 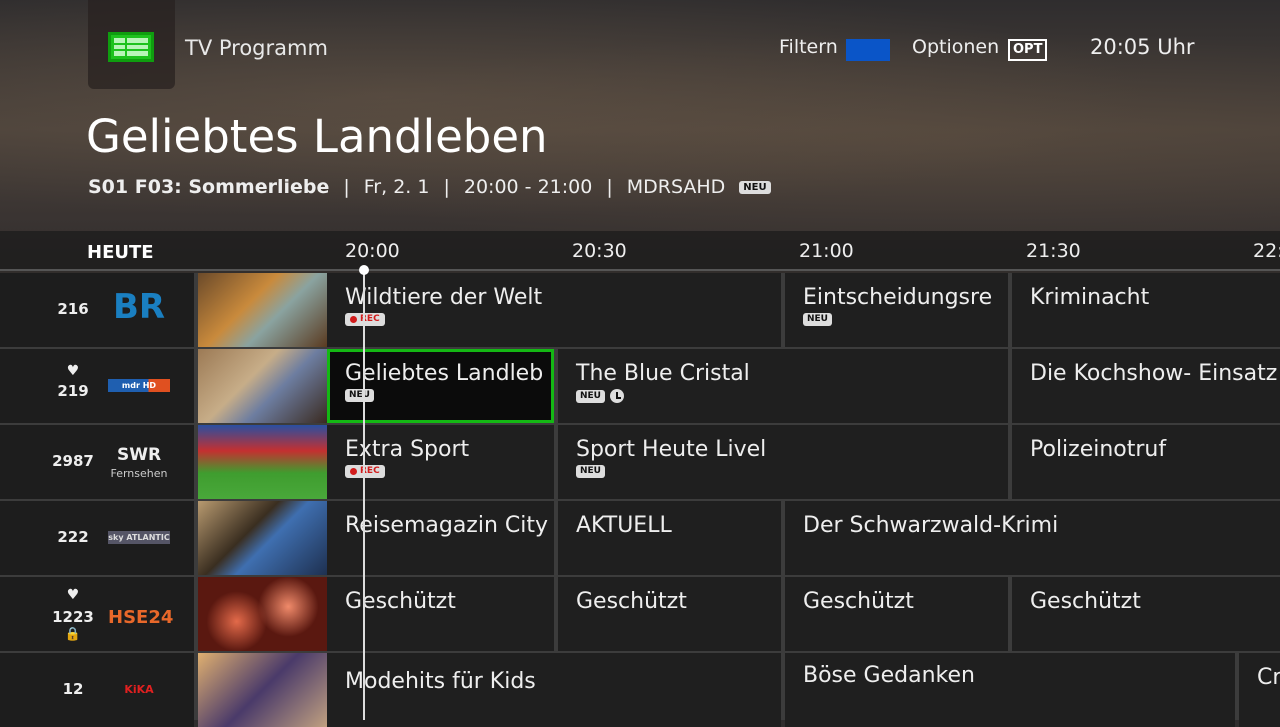 What do you see at coordinates (440, 681) in the screenshot?
I see `program-title: Modehits für Kids` at bounding box center [440, 681].